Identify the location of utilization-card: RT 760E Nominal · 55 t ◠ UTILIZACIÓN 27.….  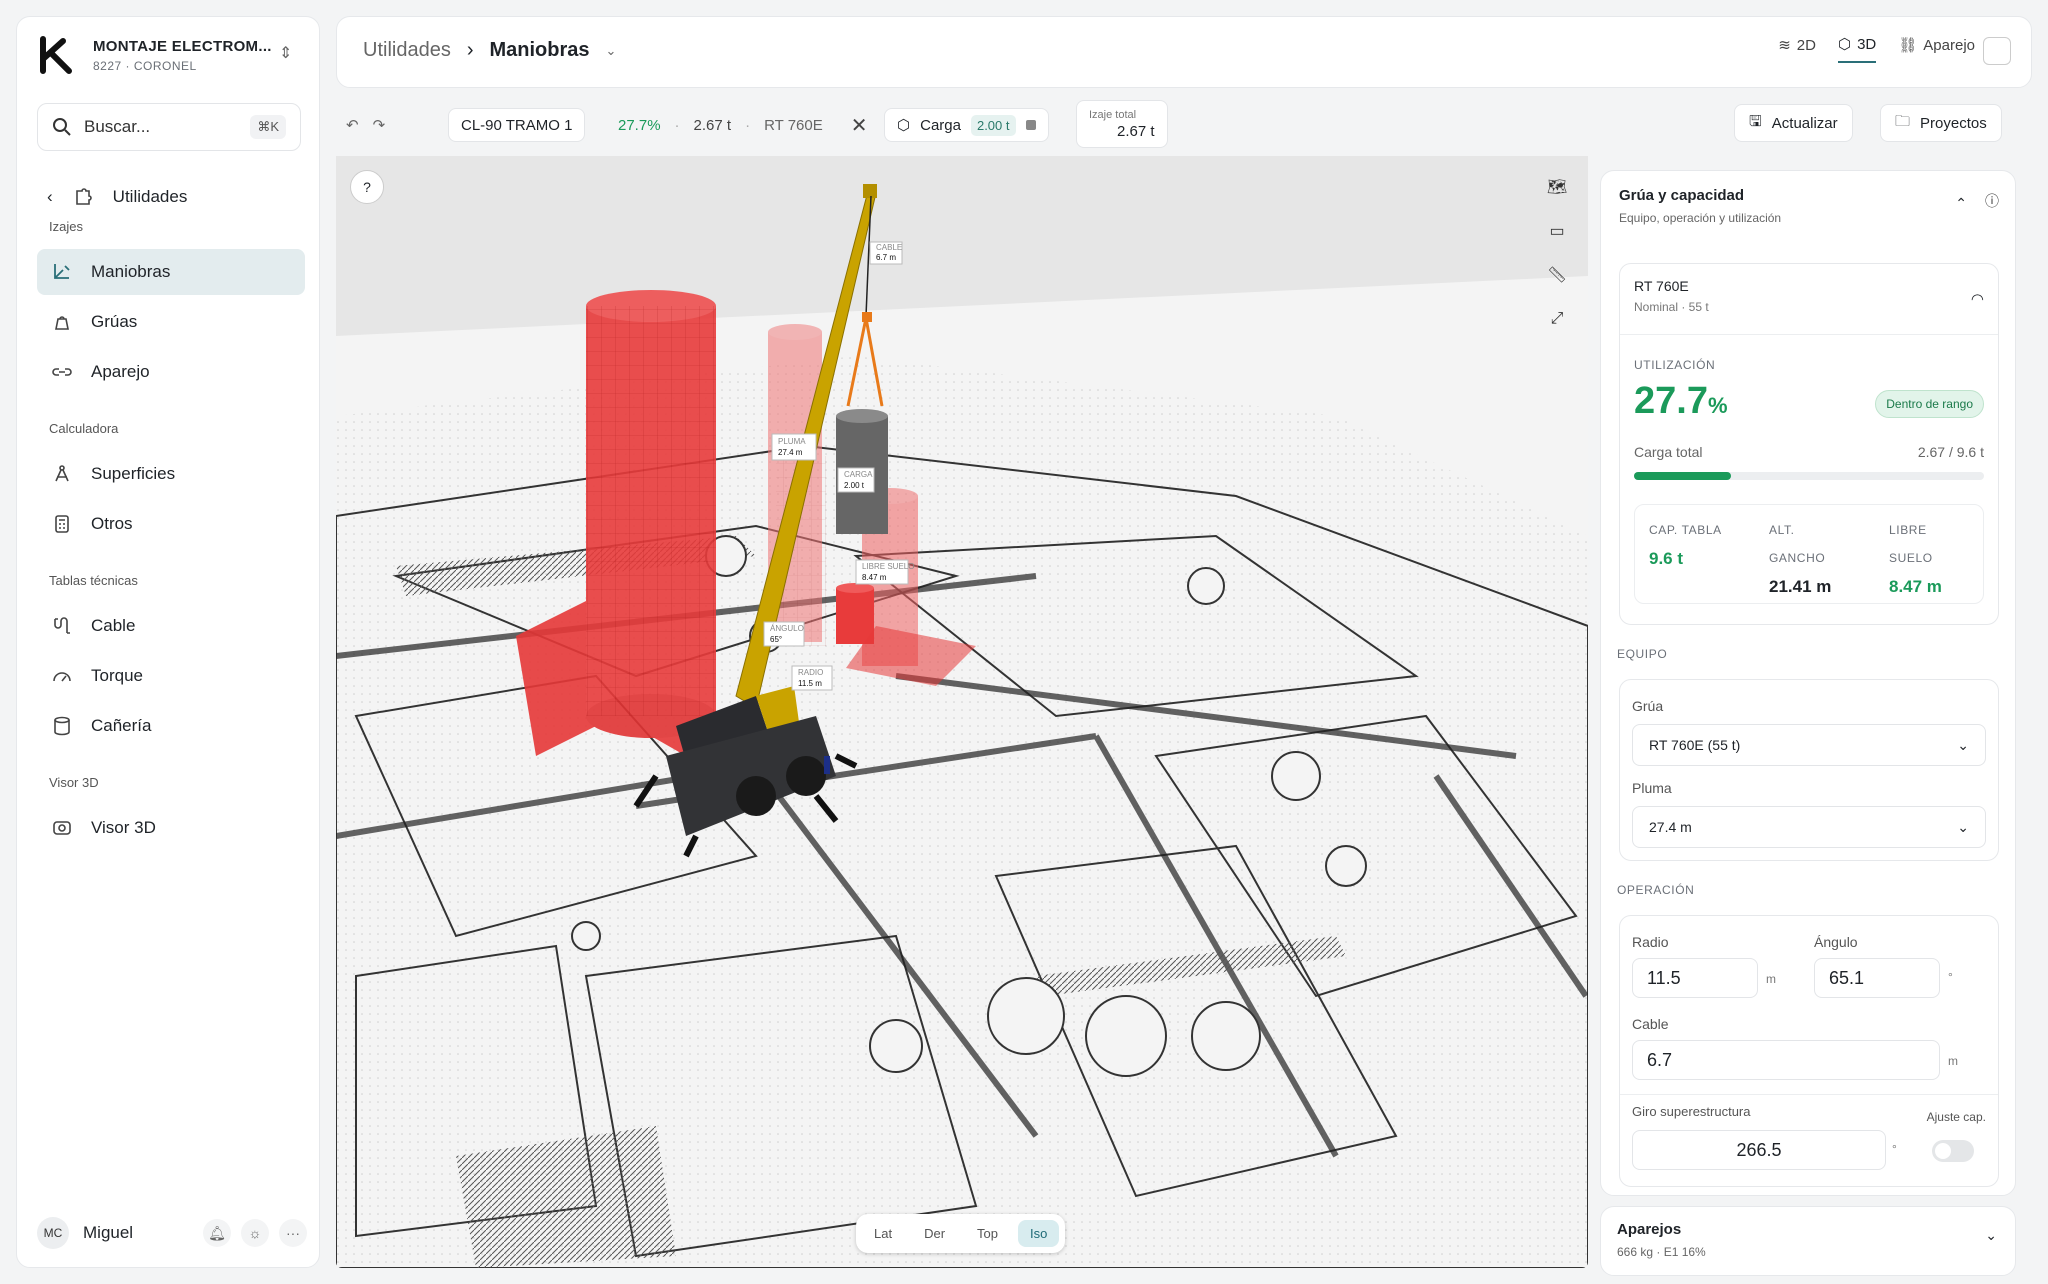
(1809, 444).